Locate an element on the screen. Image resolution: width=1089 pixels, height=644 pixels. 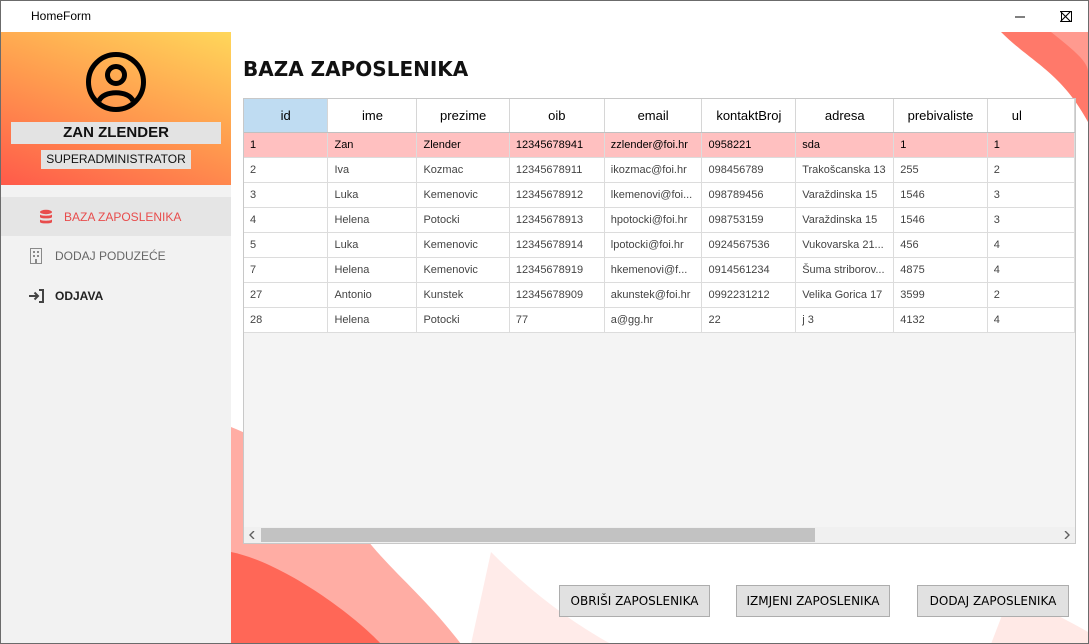
scrollbar-thumb is located at coordinates (538, 535).